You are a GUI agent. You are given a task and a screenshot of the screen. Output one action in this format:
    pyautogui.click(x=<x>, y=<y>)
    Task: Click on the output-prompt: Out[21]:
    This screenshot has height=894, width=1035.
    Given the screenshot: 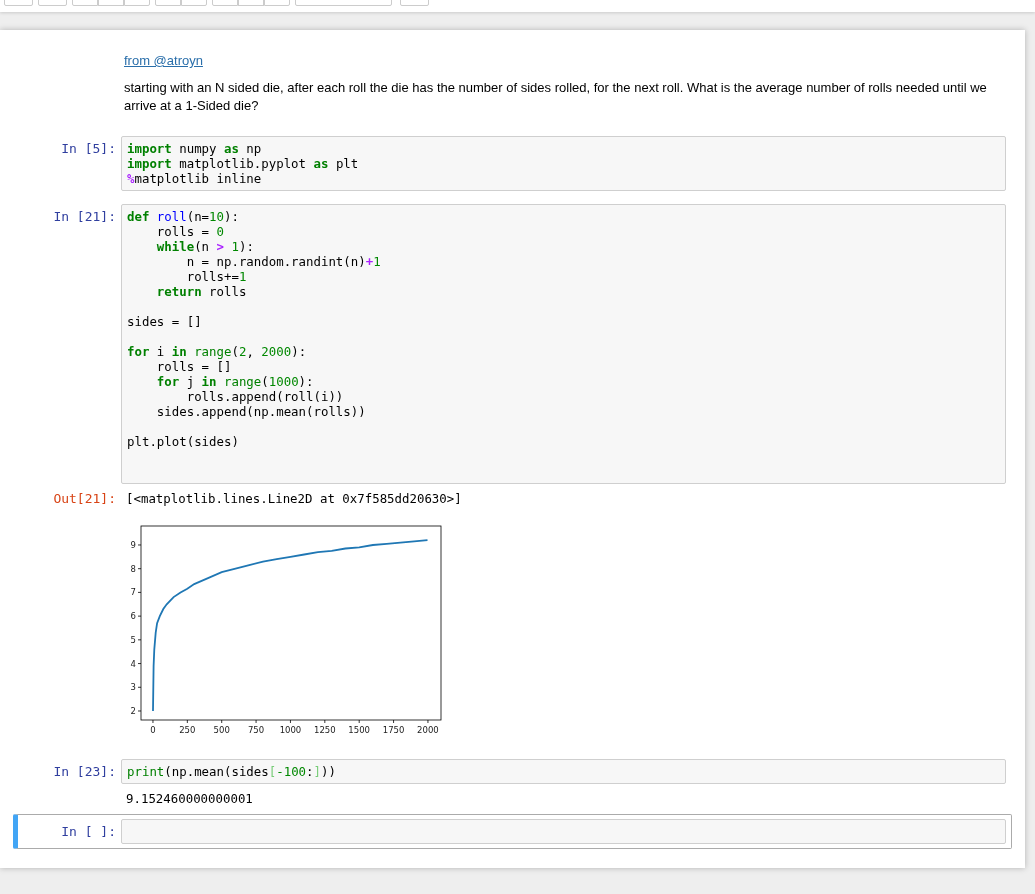 What is the action you would take?
    pyautogui.click(x=84, y=499)
    